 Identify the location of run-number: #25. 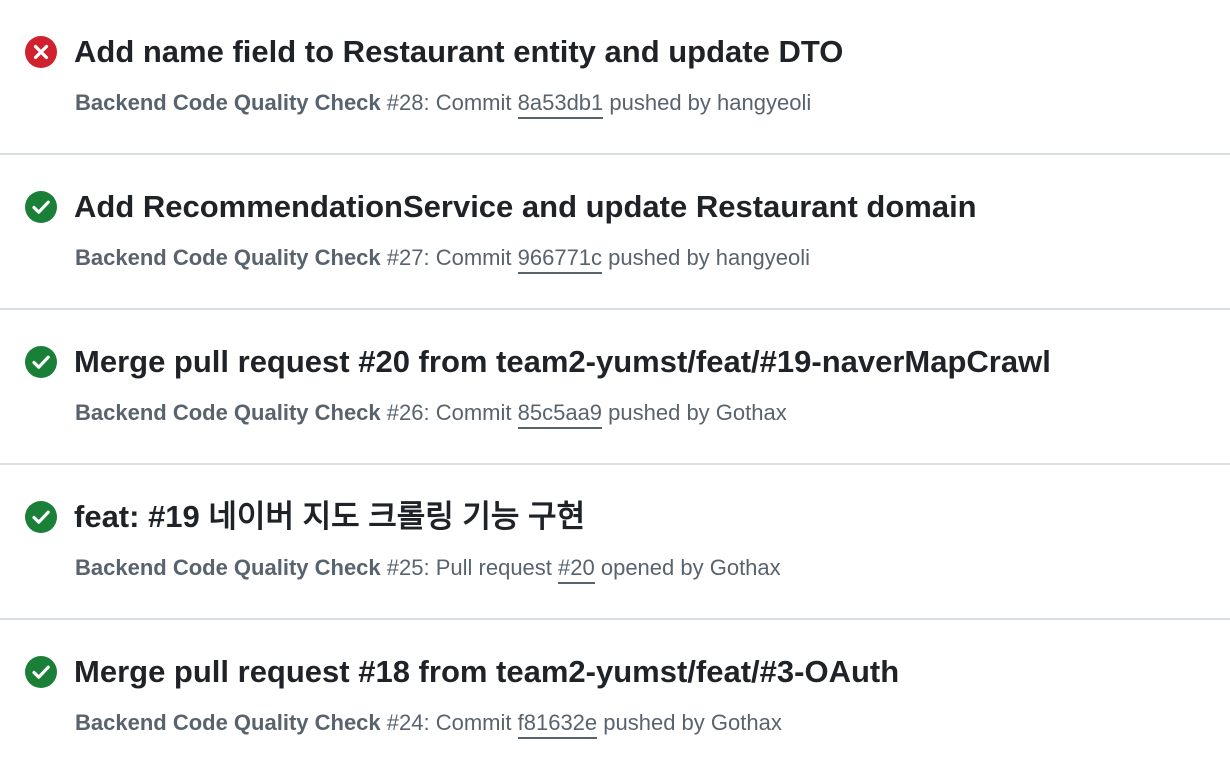
(405, 567).